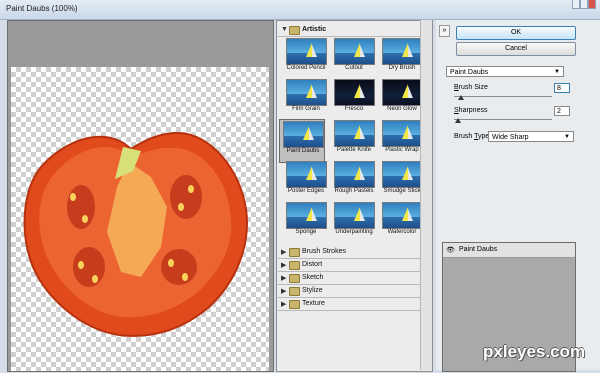  What do you see at coordinates (349, 291) in the screenshot?
I see `category-stylize: ▶ Stylize` at bounding box center [349, 291].